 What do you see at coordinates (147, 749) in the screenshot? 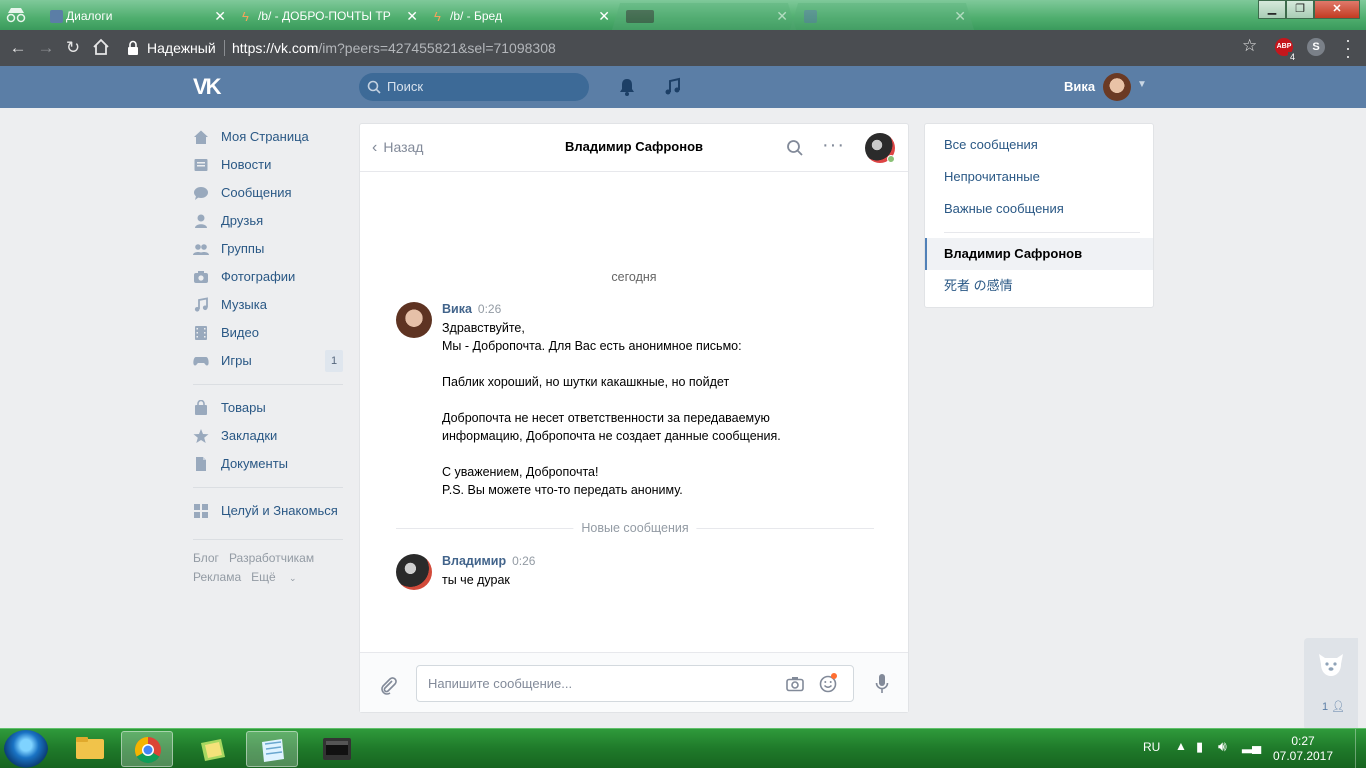
I see `taskbar-chrome` at bounding box center [147, 749].